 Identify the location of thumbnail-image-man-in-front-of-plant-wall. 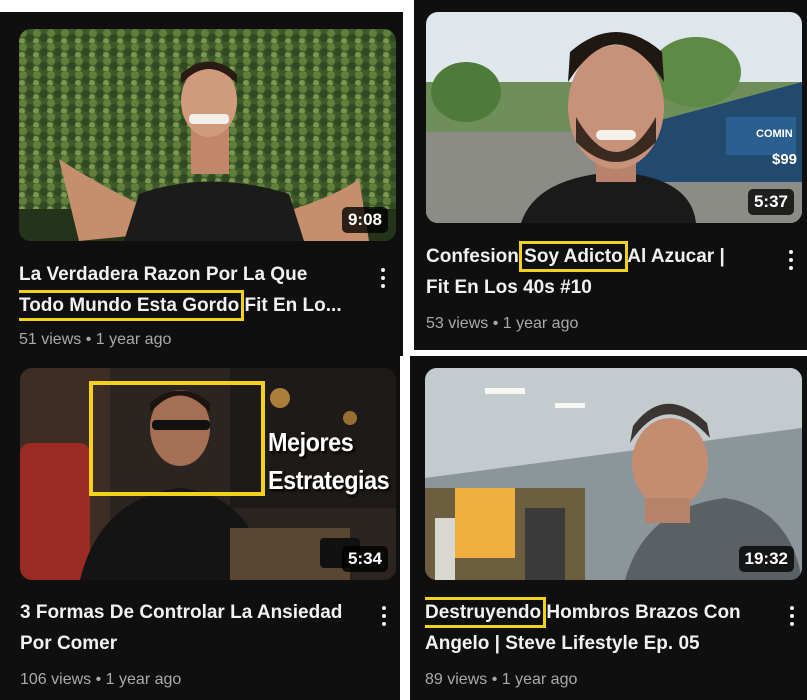
(207, 135).